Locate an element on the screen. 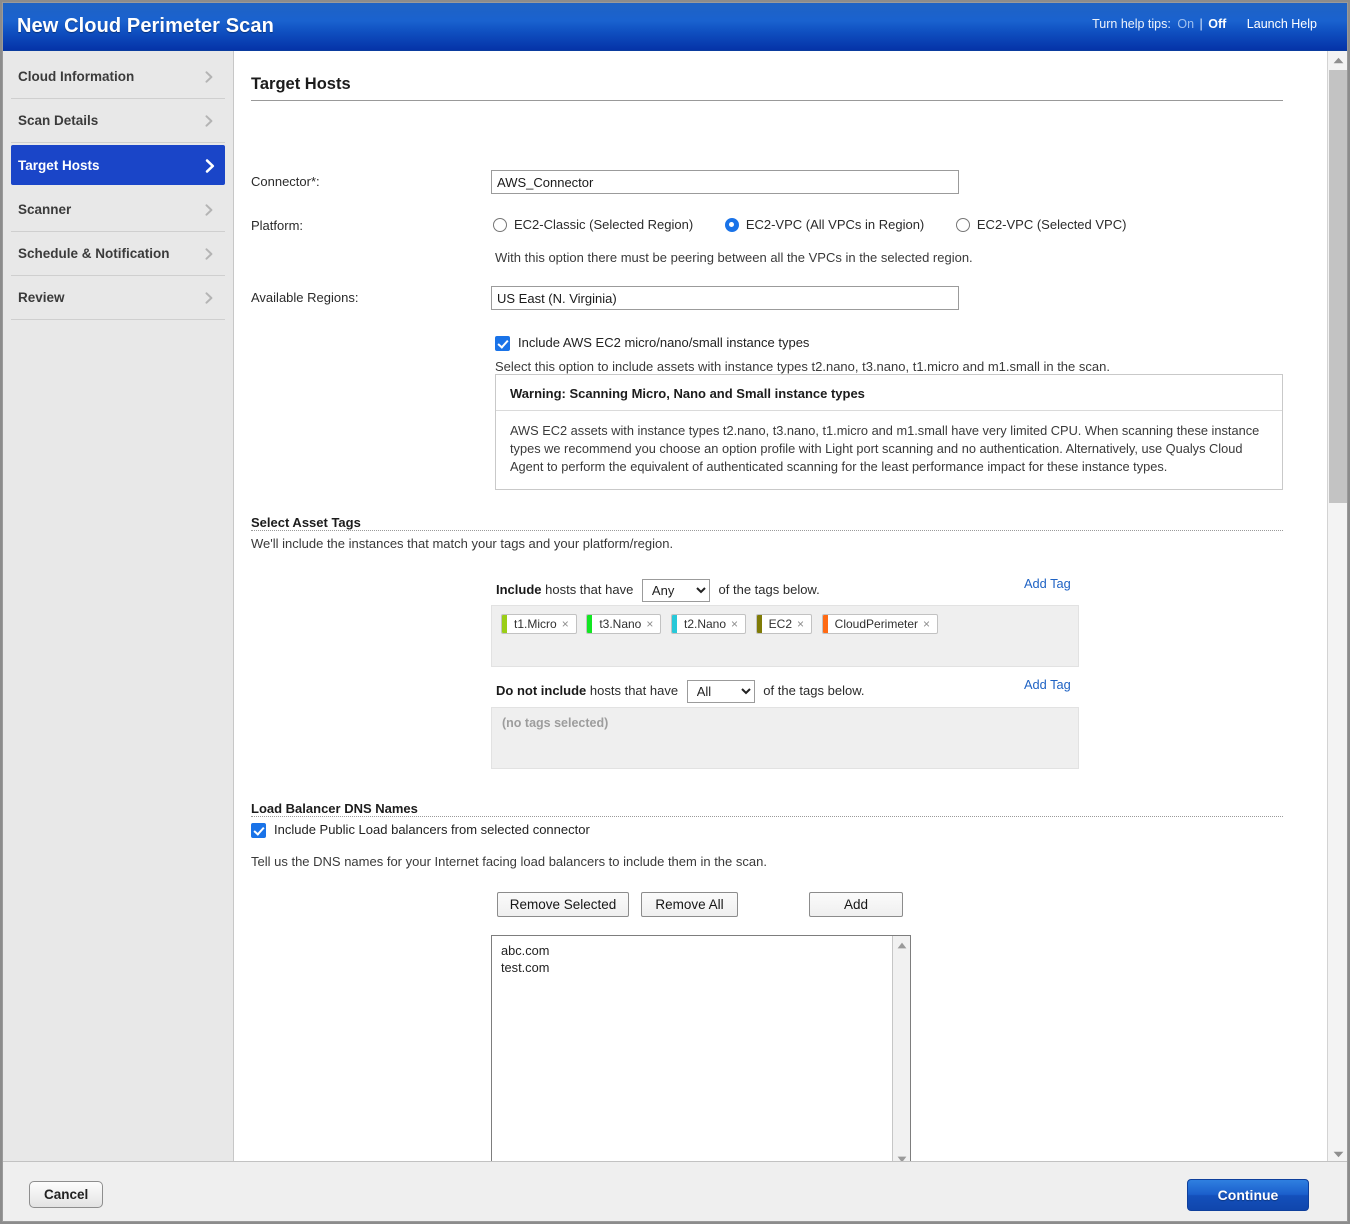  page-title: Target Hosts is located at coordinates (301, 84).